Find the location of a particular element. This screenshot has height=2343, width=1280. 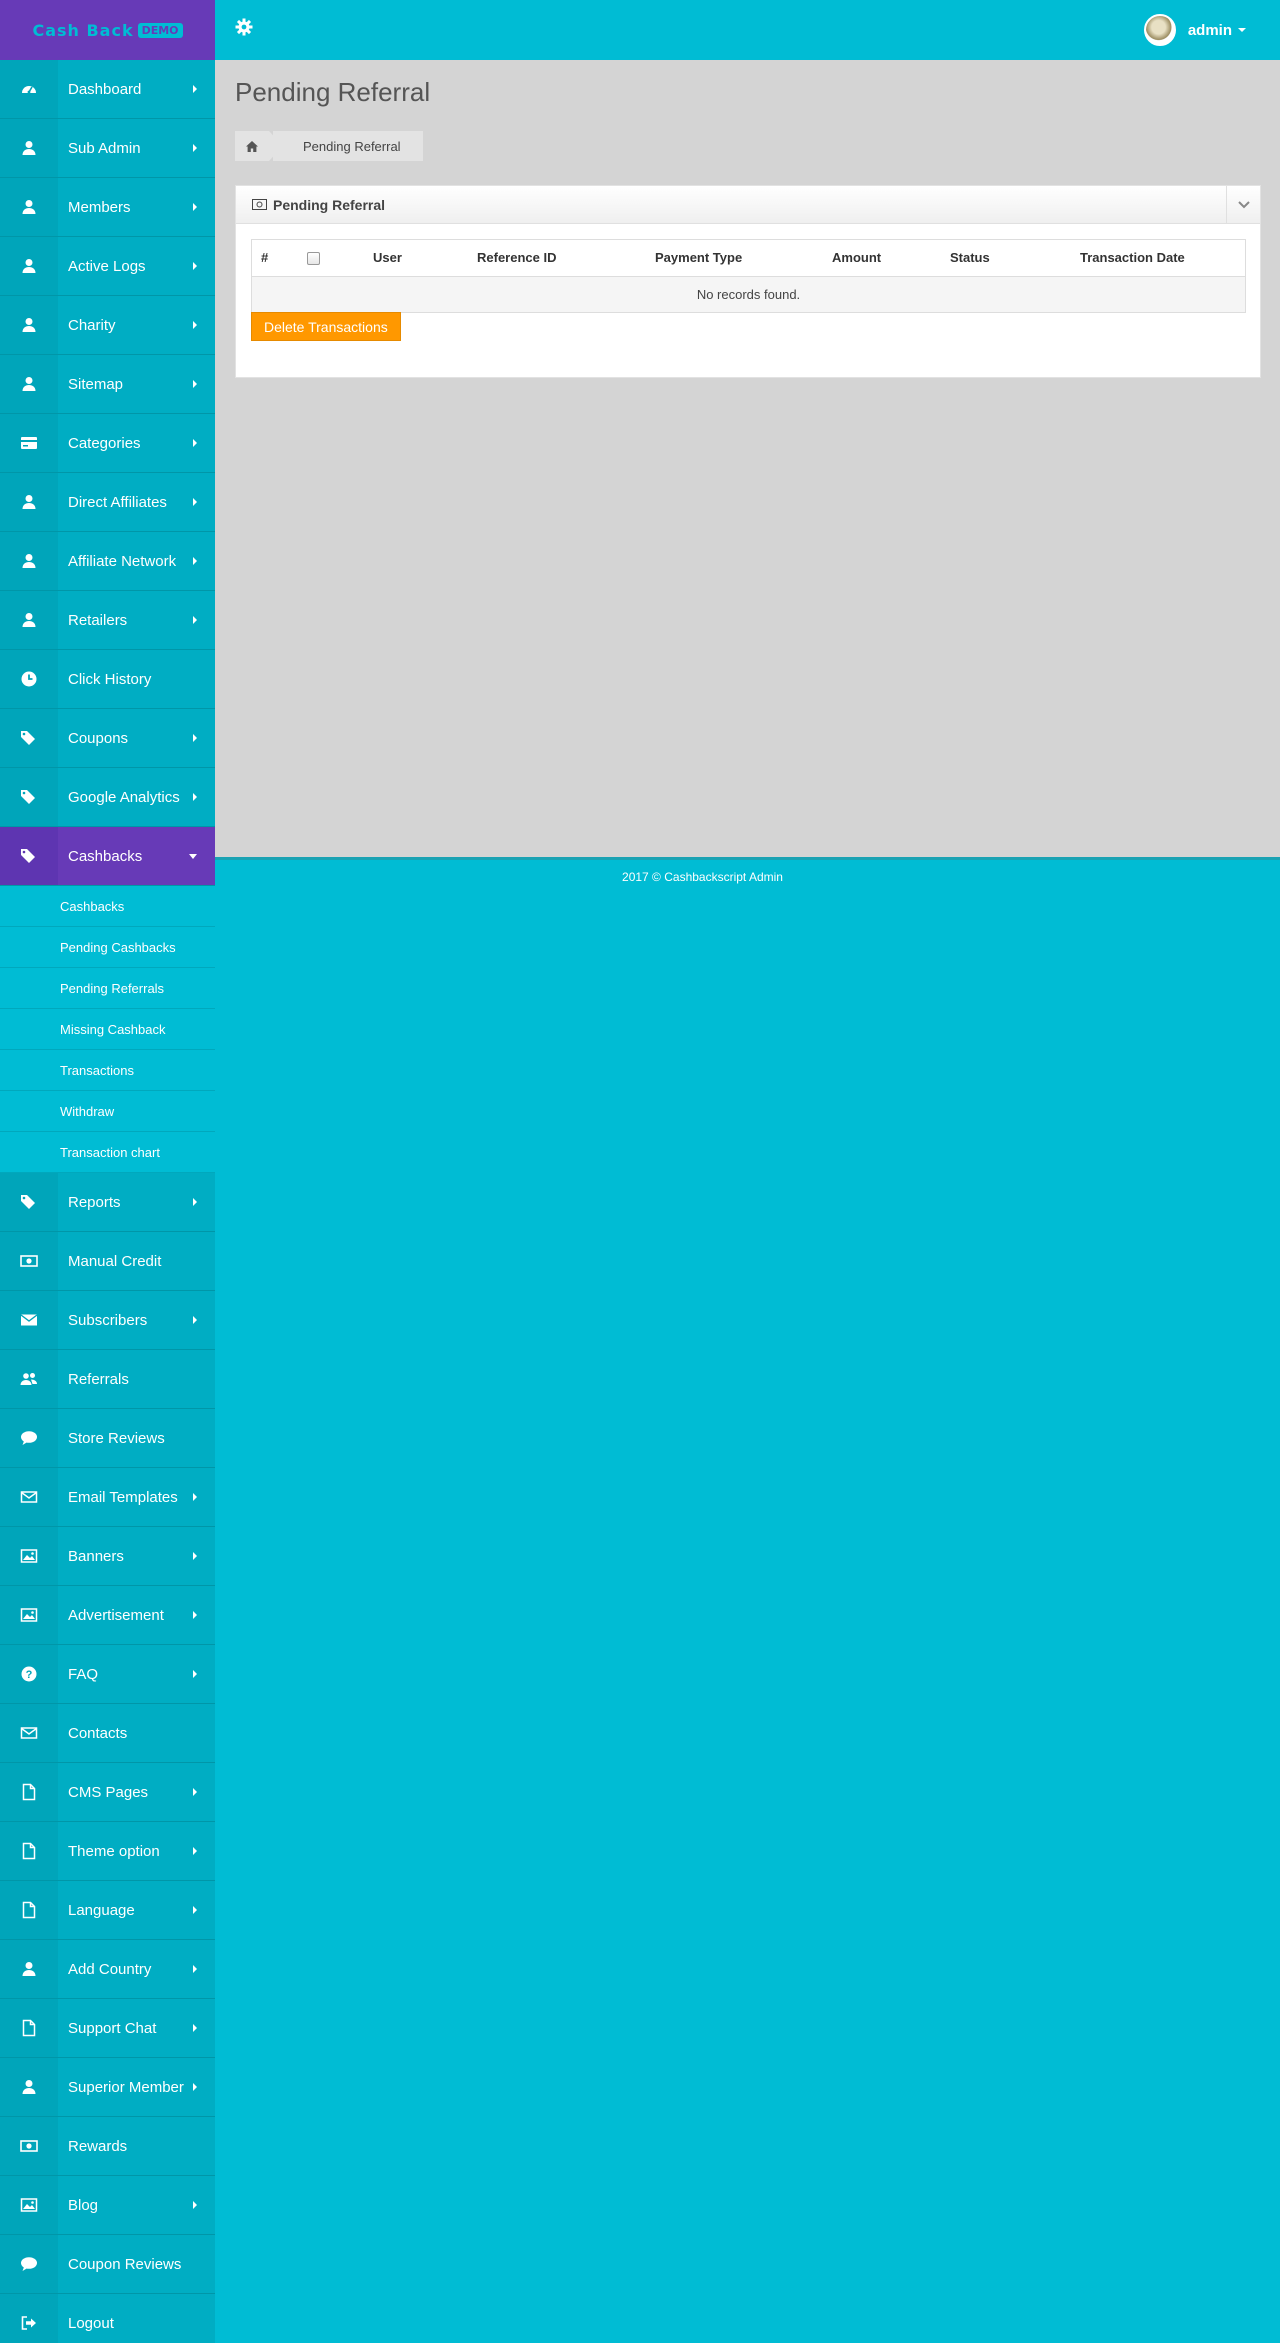

brand-name: Cash Back is located at coordinates (83, 30).